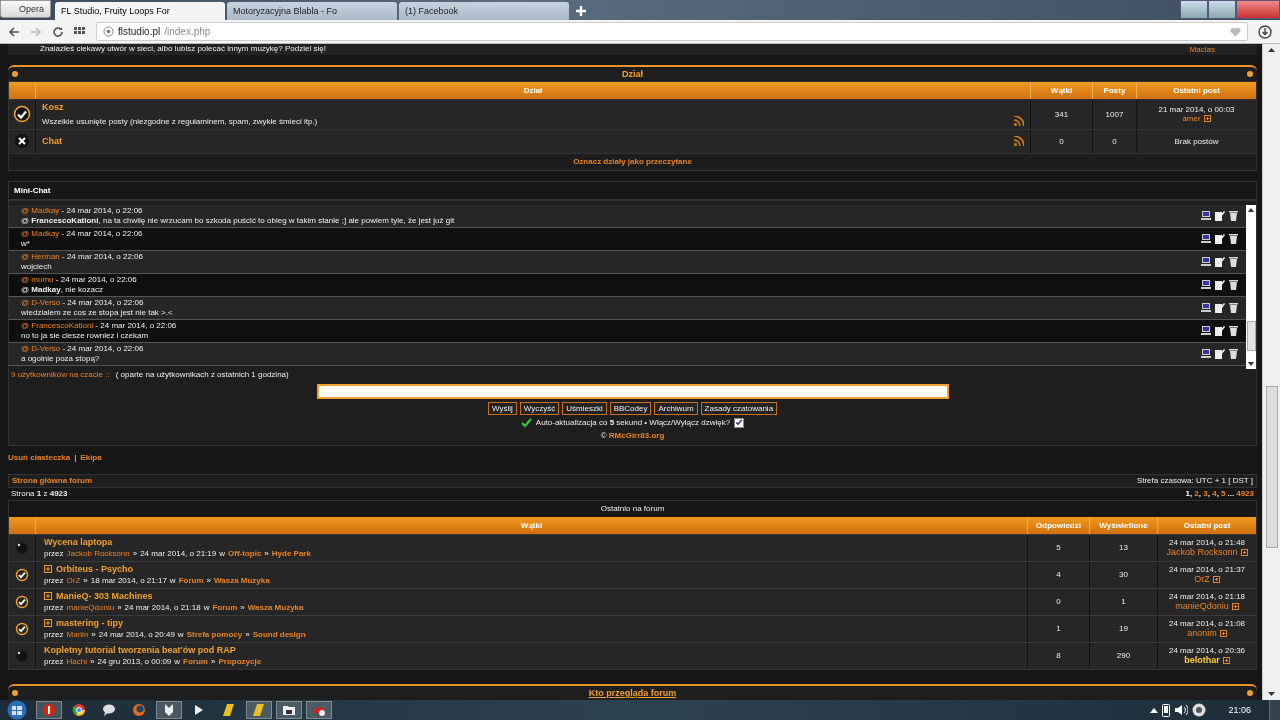  Describe the element at coordinates (312, 11) in the screenshot. I see `browser-tab: Motoryzacyjna Blabla - Fo` at that location.